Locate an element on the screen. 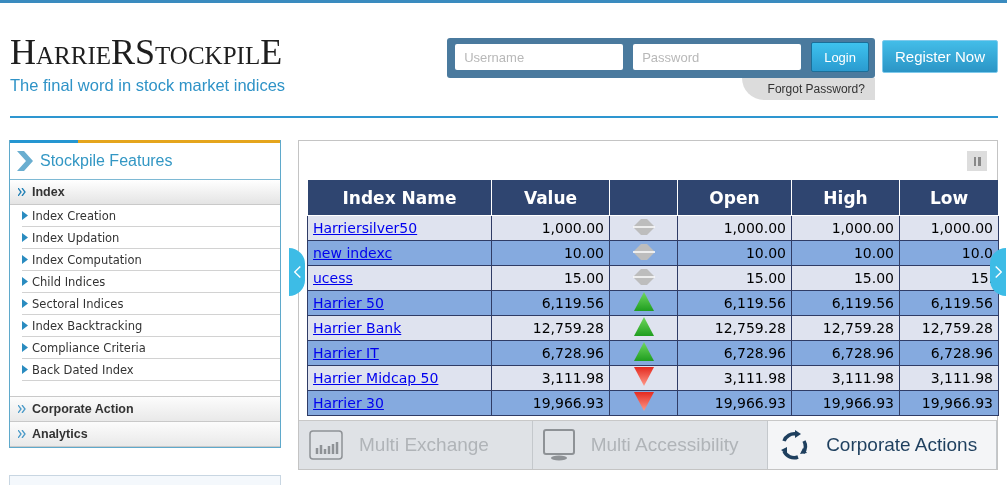 The height and width of the screenshot is (485, 1007). chevron-right-icon is located at coordinates (998, 272).